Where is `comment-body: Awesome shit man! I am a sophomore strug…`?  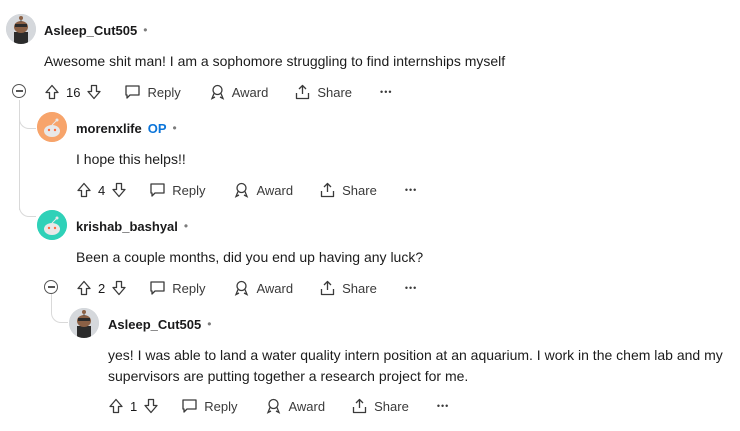 comment-body: Awesome shit man! I am a sophomore strug… is located at coordinates (275, 61).